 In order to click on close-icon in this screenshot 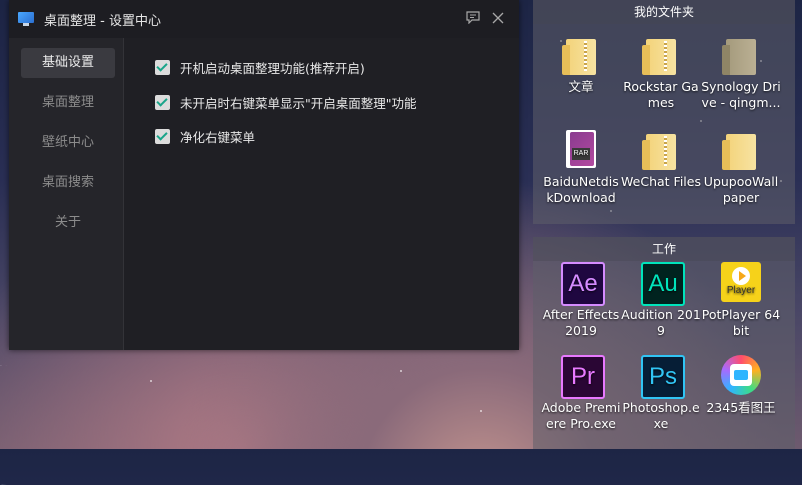, I will do `click(498, 19)`.